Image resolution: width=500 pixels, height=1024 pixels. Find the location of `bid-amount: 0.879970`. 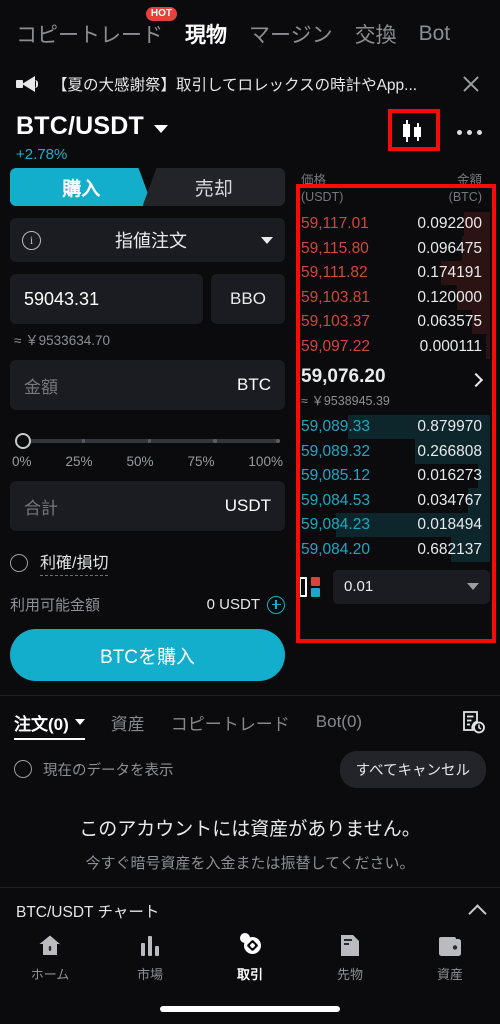

bid-amount: 0.879970 is located at coordinates (449, 426).